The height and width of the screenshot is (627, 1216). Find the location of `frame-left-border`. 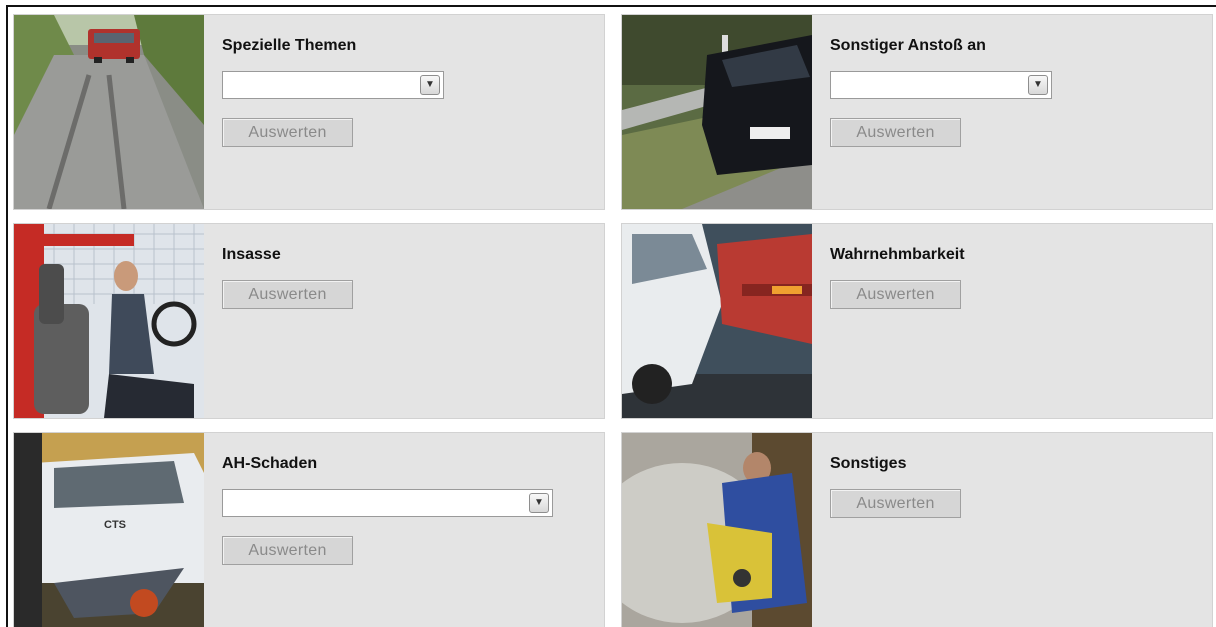

frame-left-border is located at coordinates (7, 316).